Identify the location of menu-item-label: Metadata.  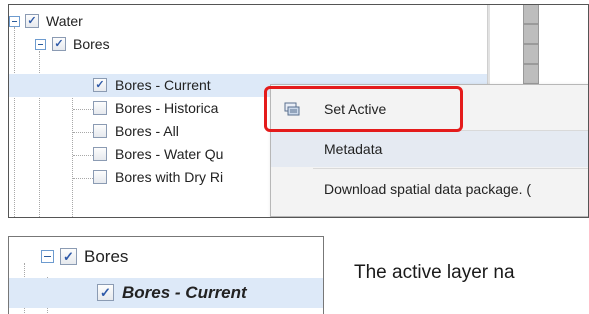
(353, 149).